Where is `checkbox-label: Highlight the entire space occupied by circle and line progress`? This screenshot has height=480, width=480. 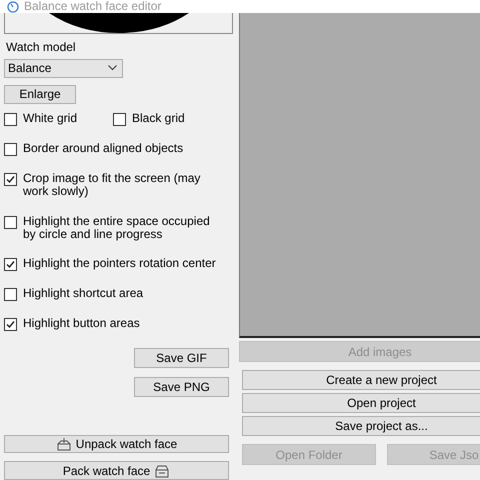
checkbox-label: Highlight the entire space occupied by circle and line progress is located at coordinates (117, 227).